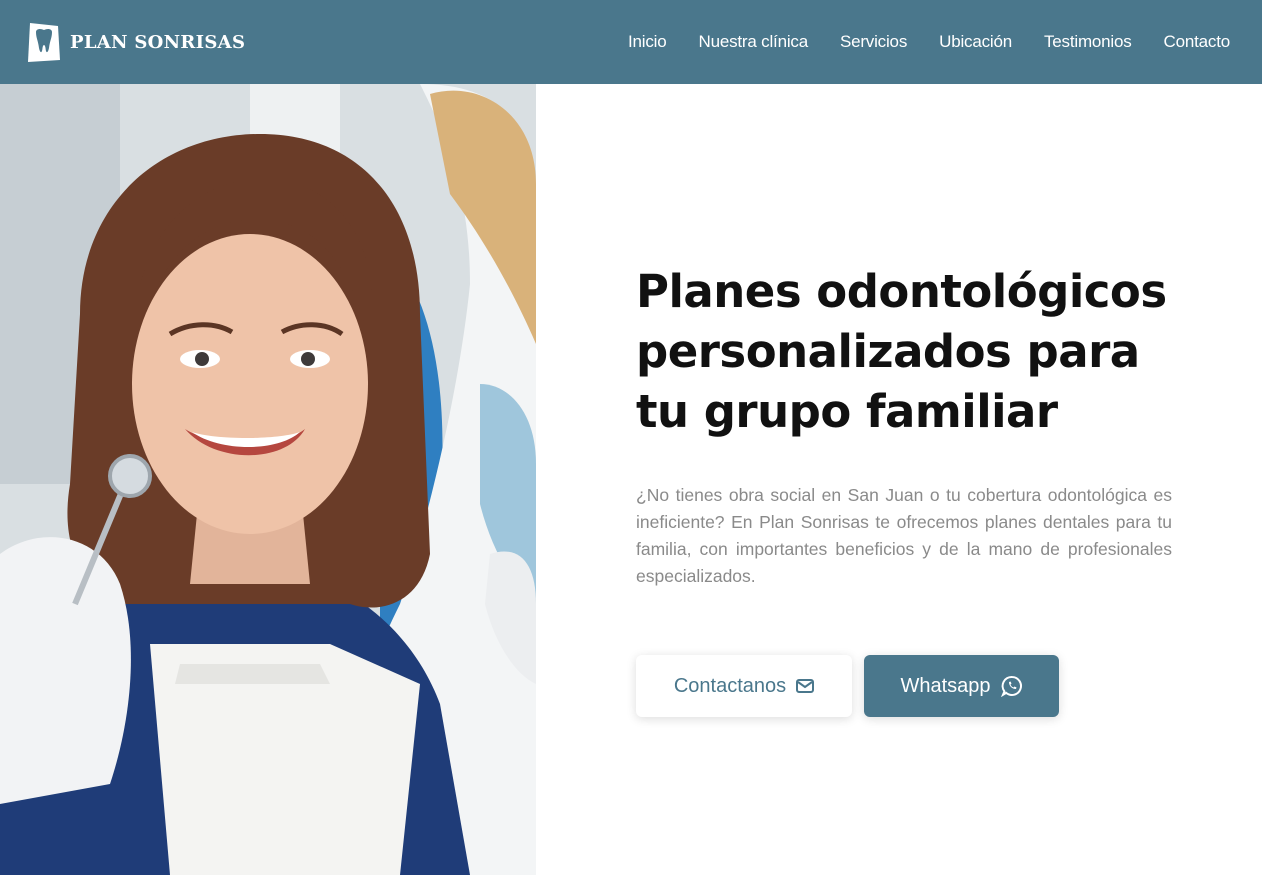 The height and width of the screenshot is (875, 1262). I want to click on whatsapp-button: Whatsapp, so click(961, 686).